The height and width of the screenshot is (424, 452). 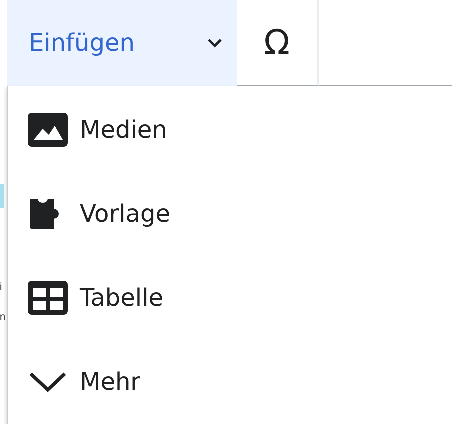 I want to click on page-text: n, so click(x=3, y=318).